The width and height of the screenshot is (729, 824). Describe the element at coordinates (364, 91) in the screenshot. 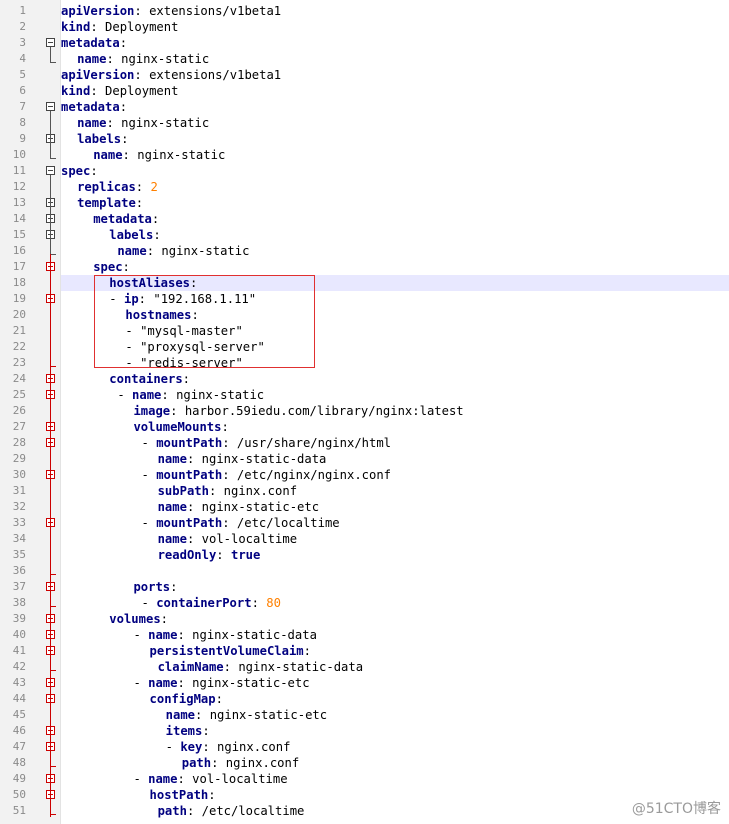

I see `code-line: 6 kind: Deployment` at that location.